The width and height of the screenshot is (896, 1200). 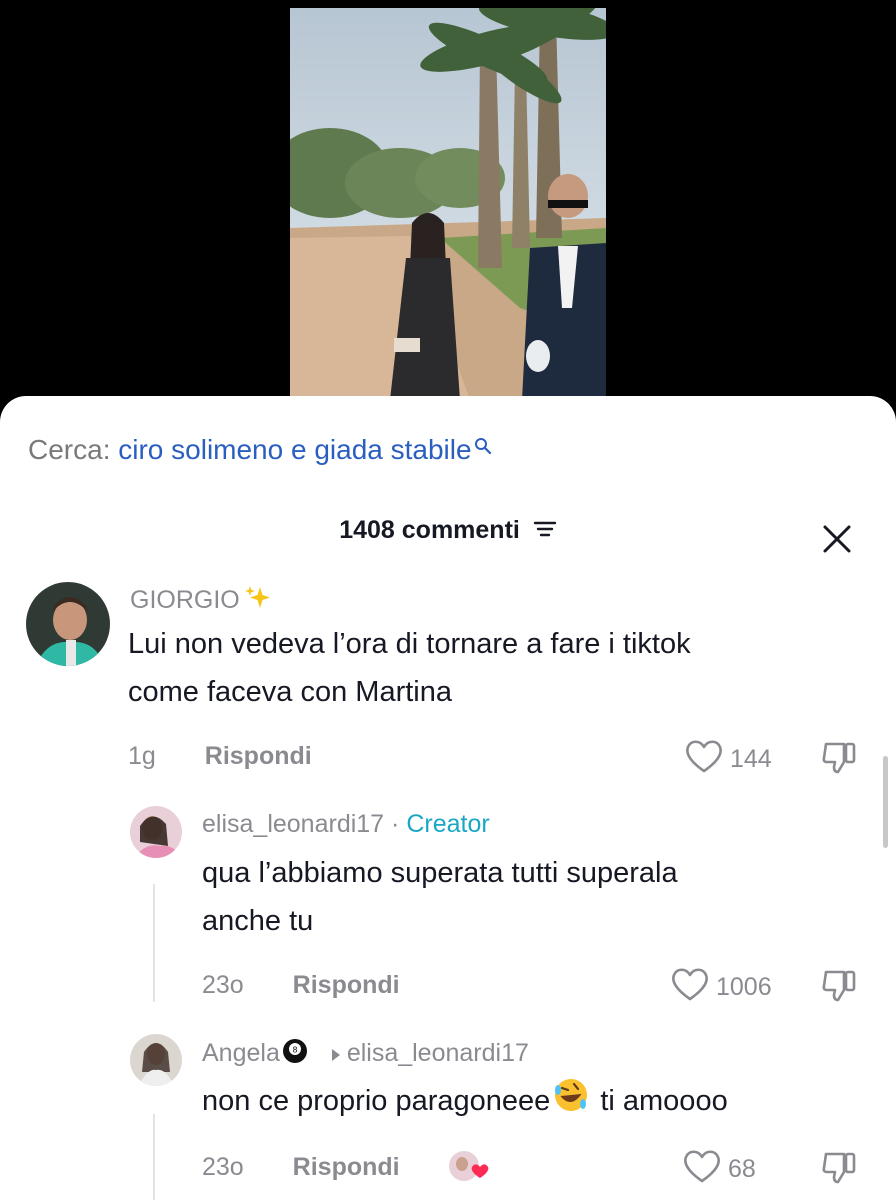 I want to click on like-count: 1006, so click(x=744, y=987).